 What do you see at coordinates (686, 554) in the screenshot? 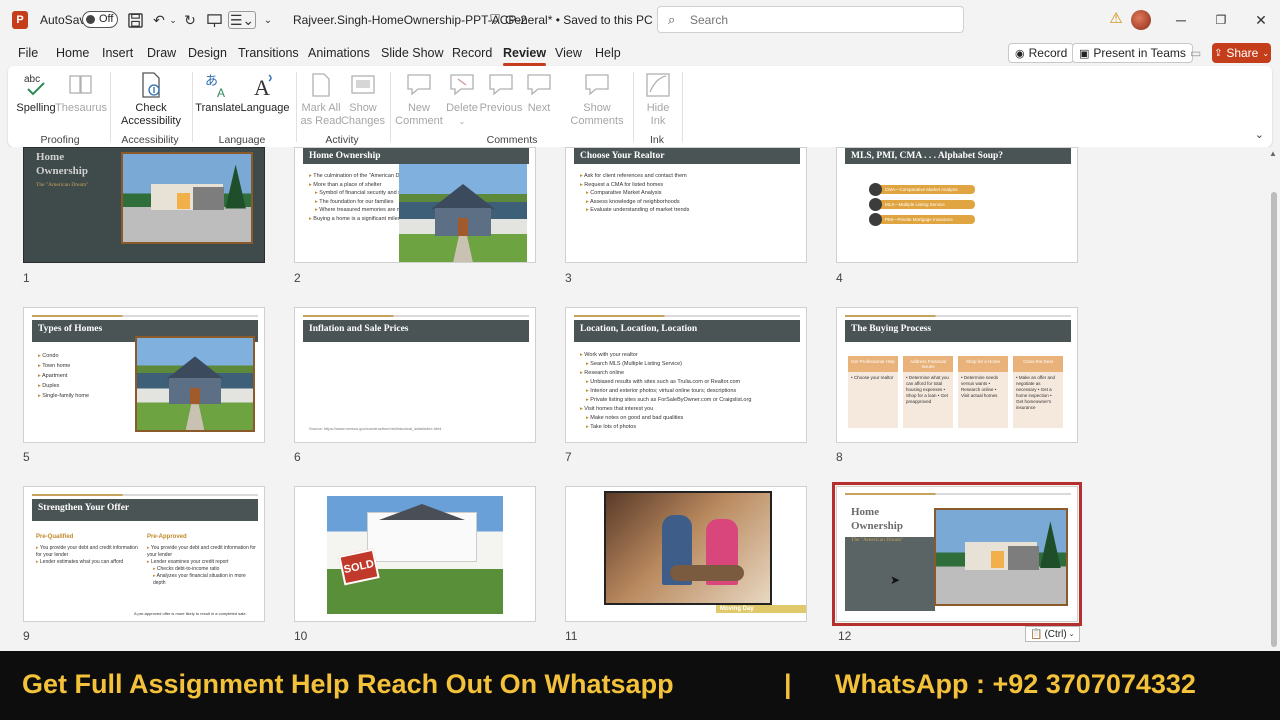
I see `slide-thumbnail-11: Moving Day` at bounding box center [686, 554].